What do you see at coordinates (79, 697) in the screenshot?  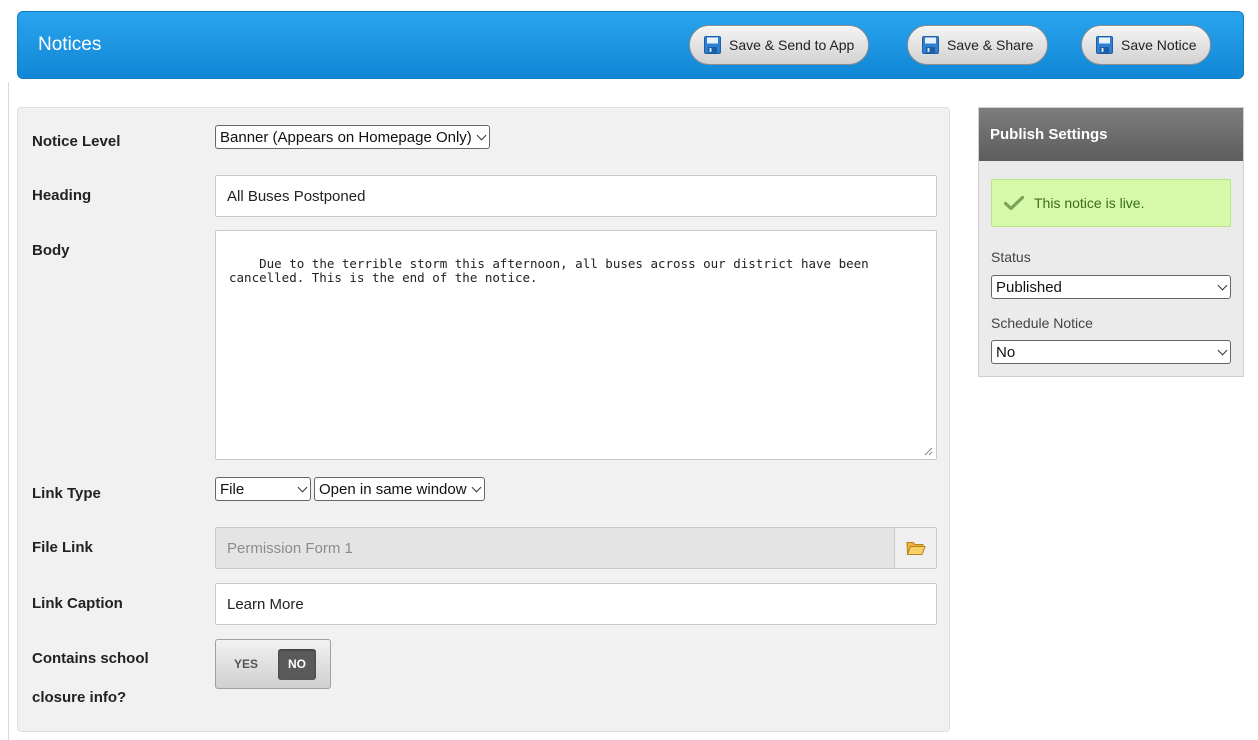 I see `closure-info-label-line2: closure info?` at bounding box center [79, 697].